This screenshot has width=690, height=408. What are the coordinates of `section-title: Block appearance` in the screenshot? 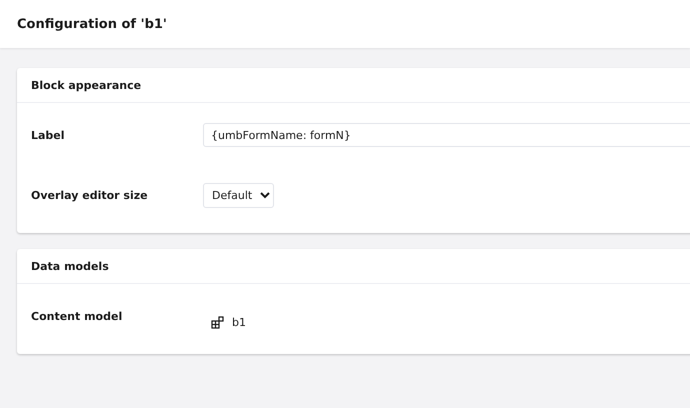 It's located at (353, 85).